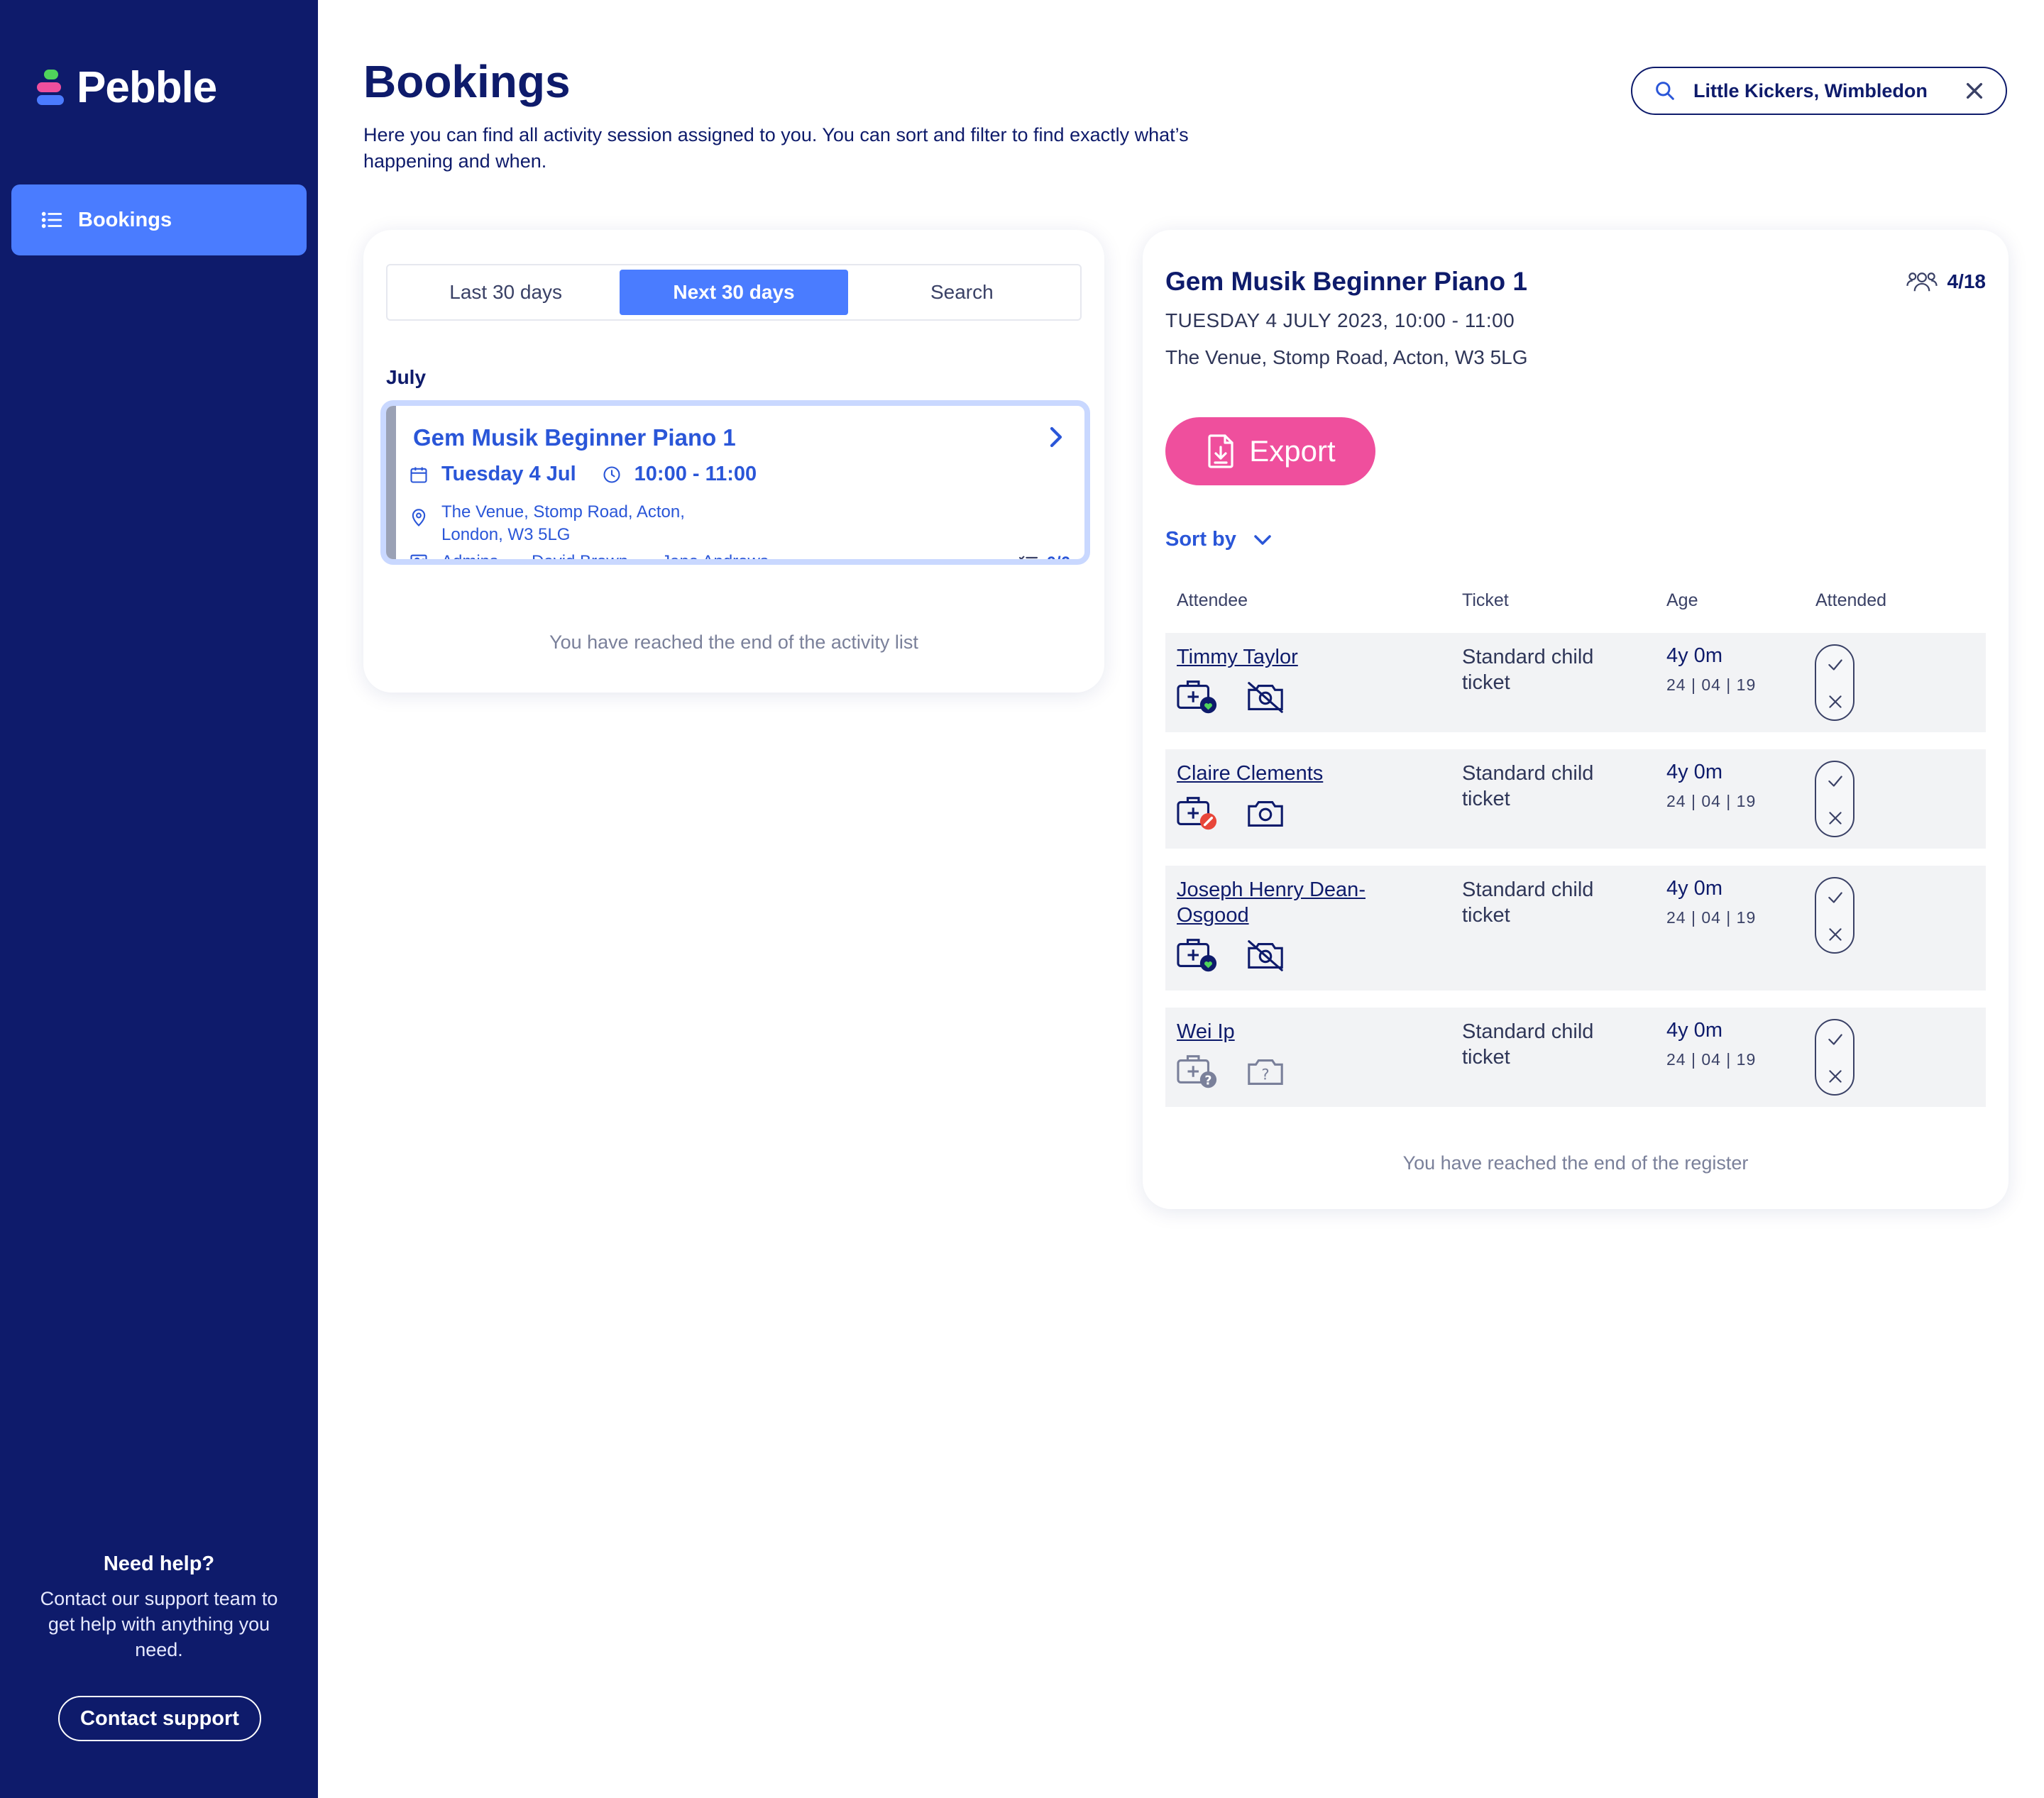 The width and height of the screenshot is (2044, 1798). What do you see at coordinates (1287, 657) in the screenshot?
I see `attendee-name-link: Timmy Taylor` at bounding box center [1287, 657].